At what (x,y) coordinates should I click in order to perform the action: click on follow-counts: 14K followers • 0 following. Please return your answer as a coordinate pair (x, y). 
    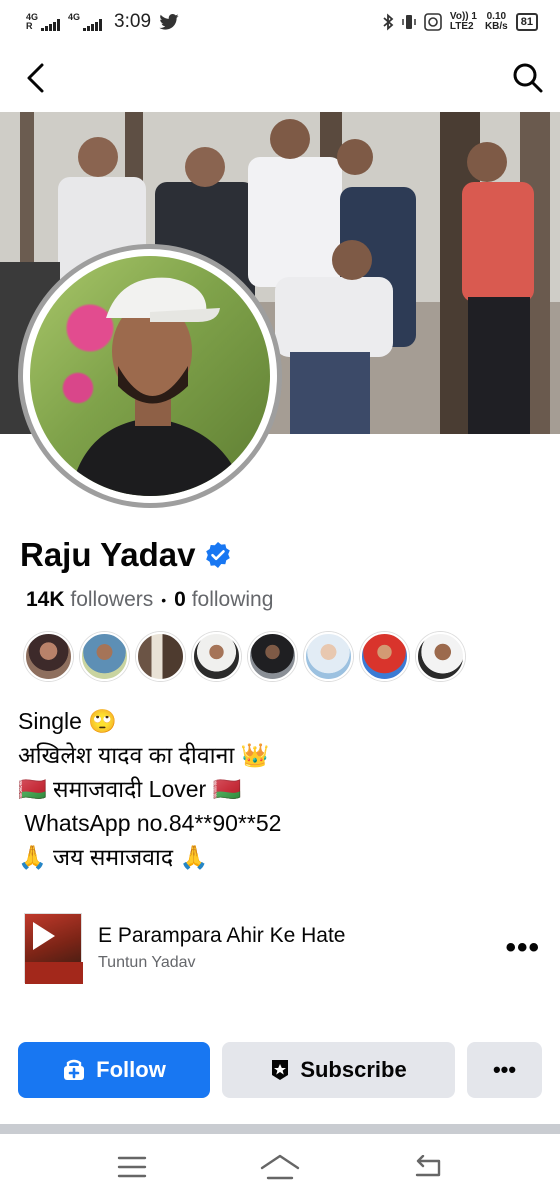
    Looking at the image, I should click on (149, 600).